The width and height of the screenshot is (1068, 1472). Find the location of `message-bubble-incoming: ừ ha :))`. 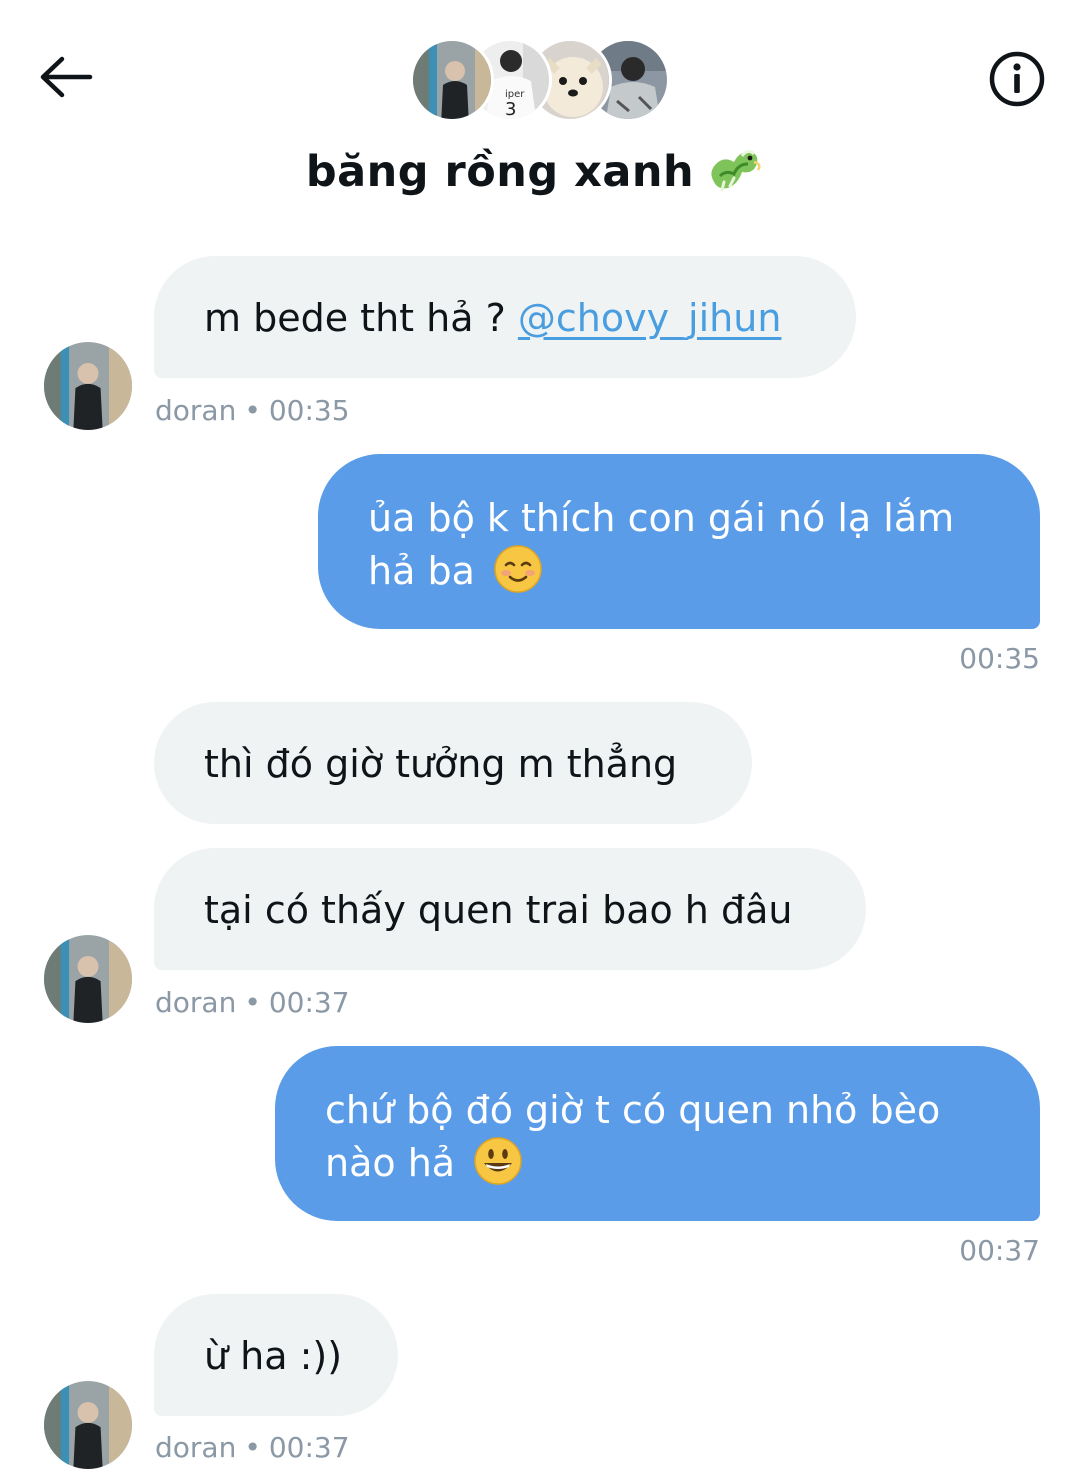

message-bubble-incoming: ừ ha :)) is located at coordinates (276, 1355).